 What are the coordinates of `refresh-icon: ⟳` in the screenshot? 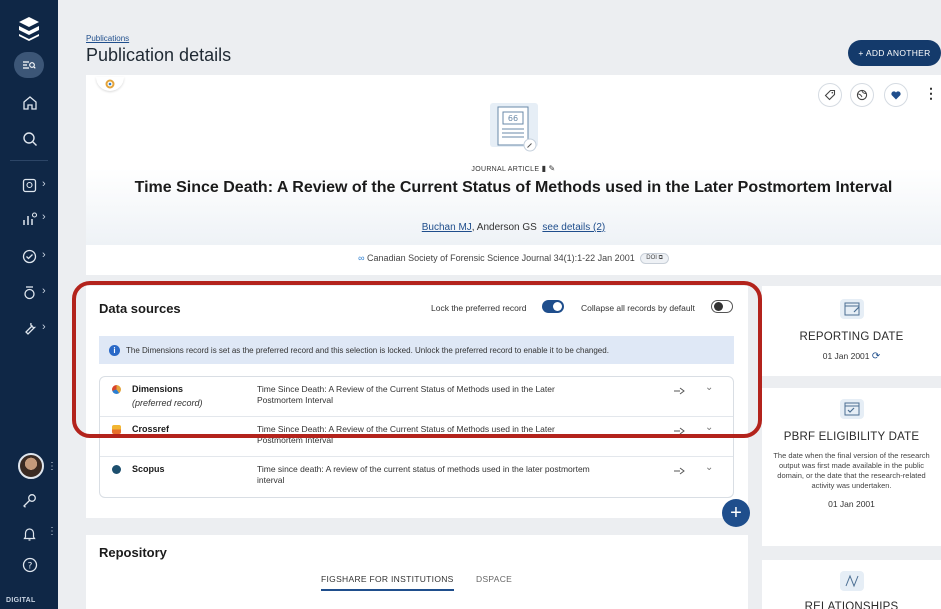 It's located at (876, 356).